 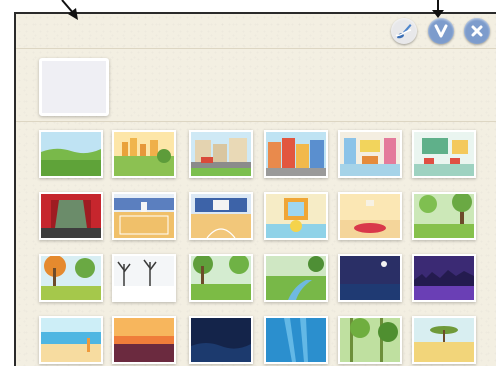 I want to click on background-thumb-autumn-park, so click(x=71, y=278).